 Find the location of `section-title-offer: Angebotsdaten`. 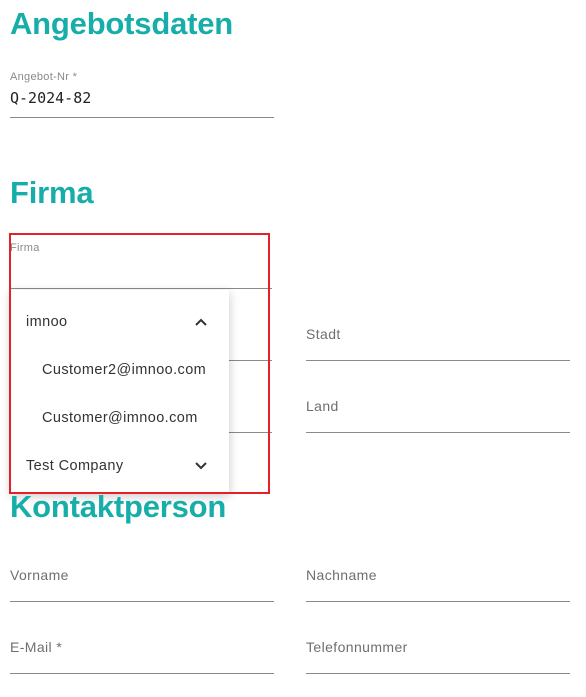

section-title-offer: Angebotsdaten is located at coordinates (122, 23).